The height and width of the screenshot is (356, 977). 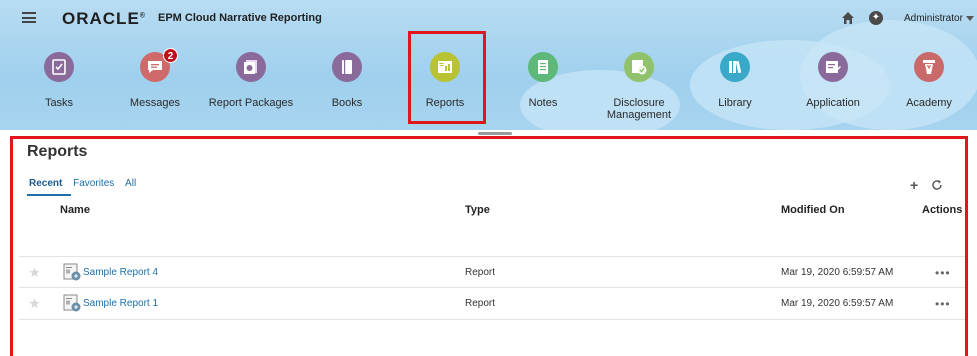 What do you see at coordinates (130, 183) in the screenshot?
I see `tab-all: All` at bounding box center [130, 183].